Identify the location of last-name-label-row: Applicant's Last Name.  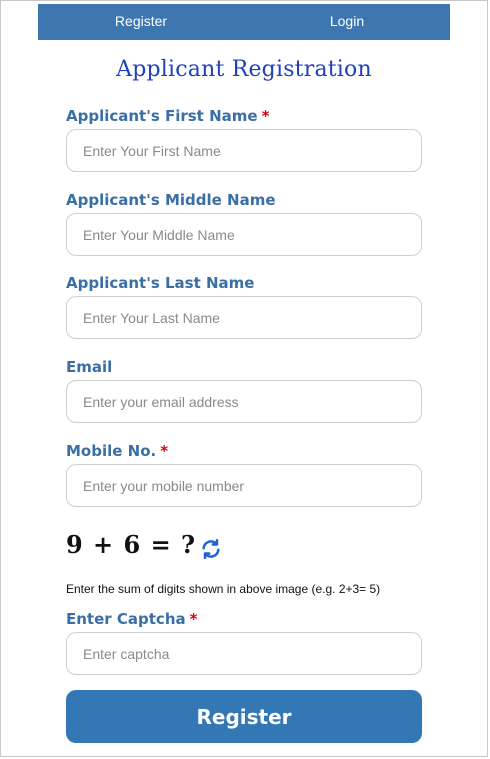
(160, 283).